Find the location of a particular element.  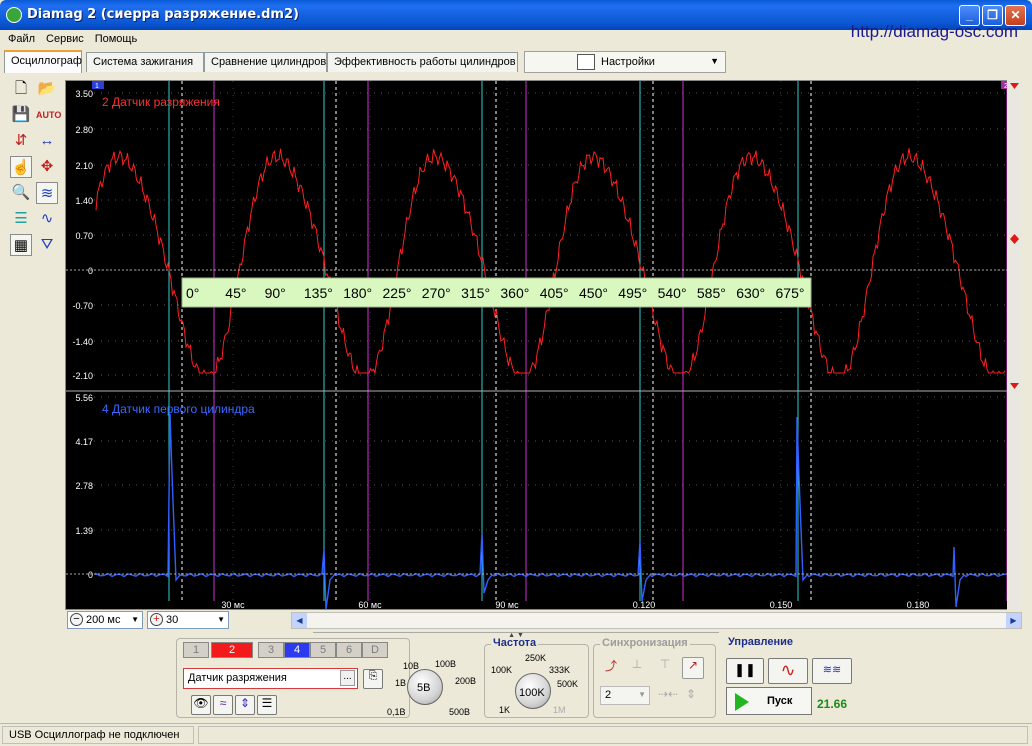

menu-service: Сервис is located at coordinates (62, 37).